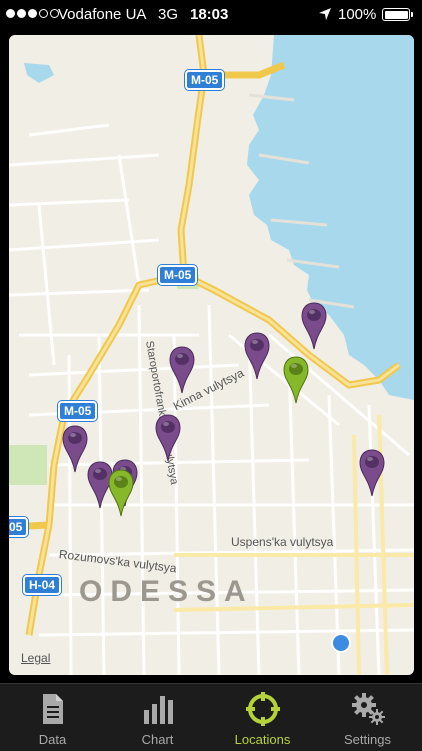 This screenshot has width=422, height=751. I want to click on tab-settings: Settings, so click(367, 717).